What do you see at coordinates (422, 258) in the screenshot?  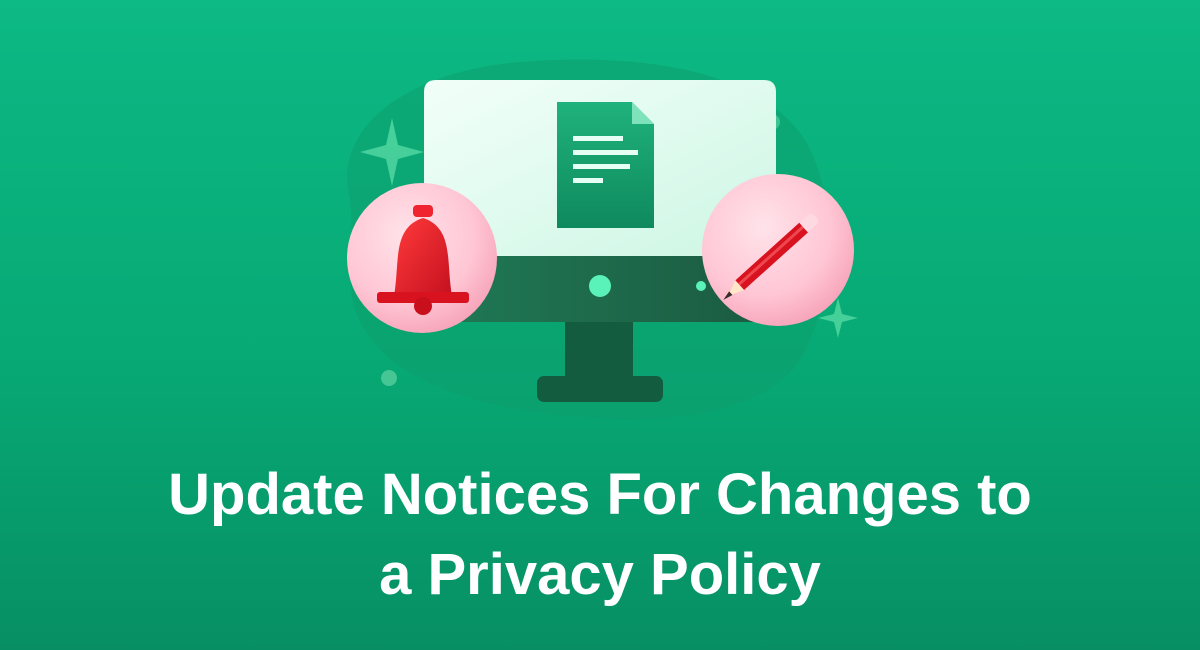 I see `bell-badge` at bounding box center [422, 258].